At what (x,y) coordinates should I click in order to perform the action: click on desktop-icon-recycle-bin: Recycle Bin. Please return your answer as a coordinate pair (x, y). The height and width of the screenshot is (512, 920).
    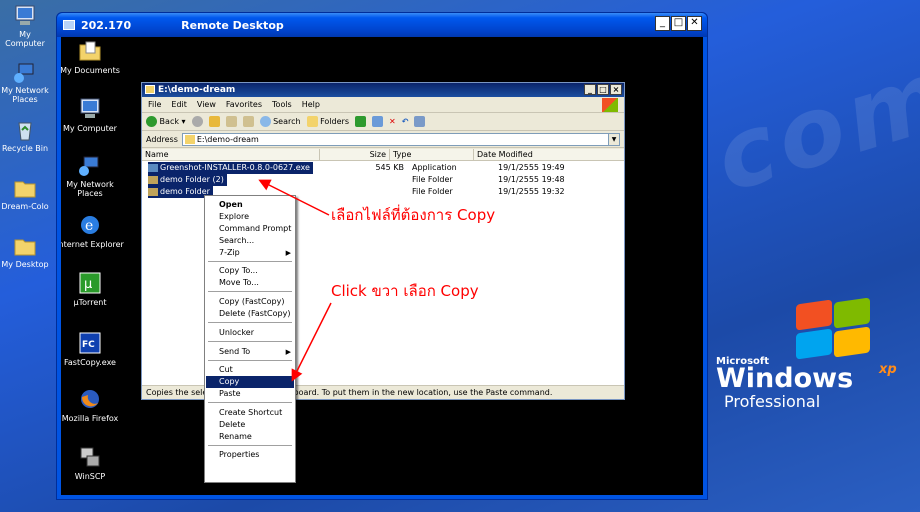
    Looking at the image, I should click on (25, 135).